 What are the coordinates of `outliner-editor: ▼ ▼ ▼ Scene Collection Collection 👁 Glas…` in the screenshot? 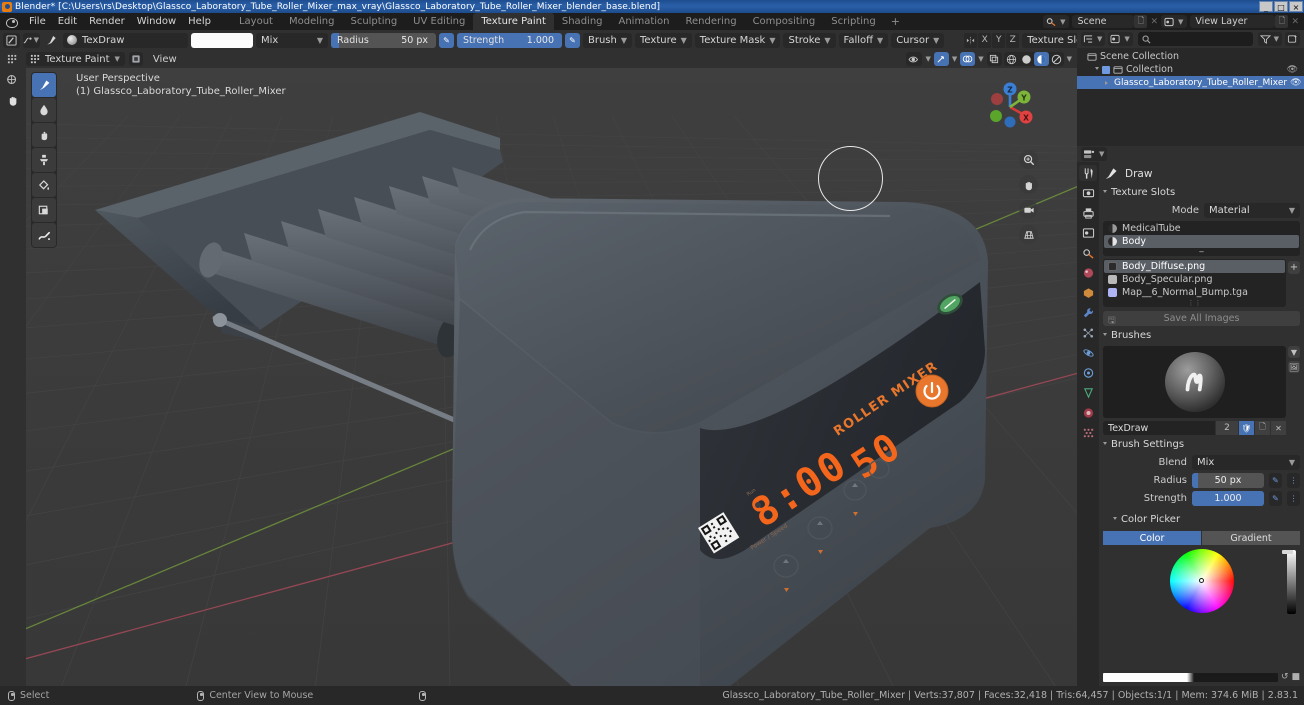 It's located at (1190, 88).